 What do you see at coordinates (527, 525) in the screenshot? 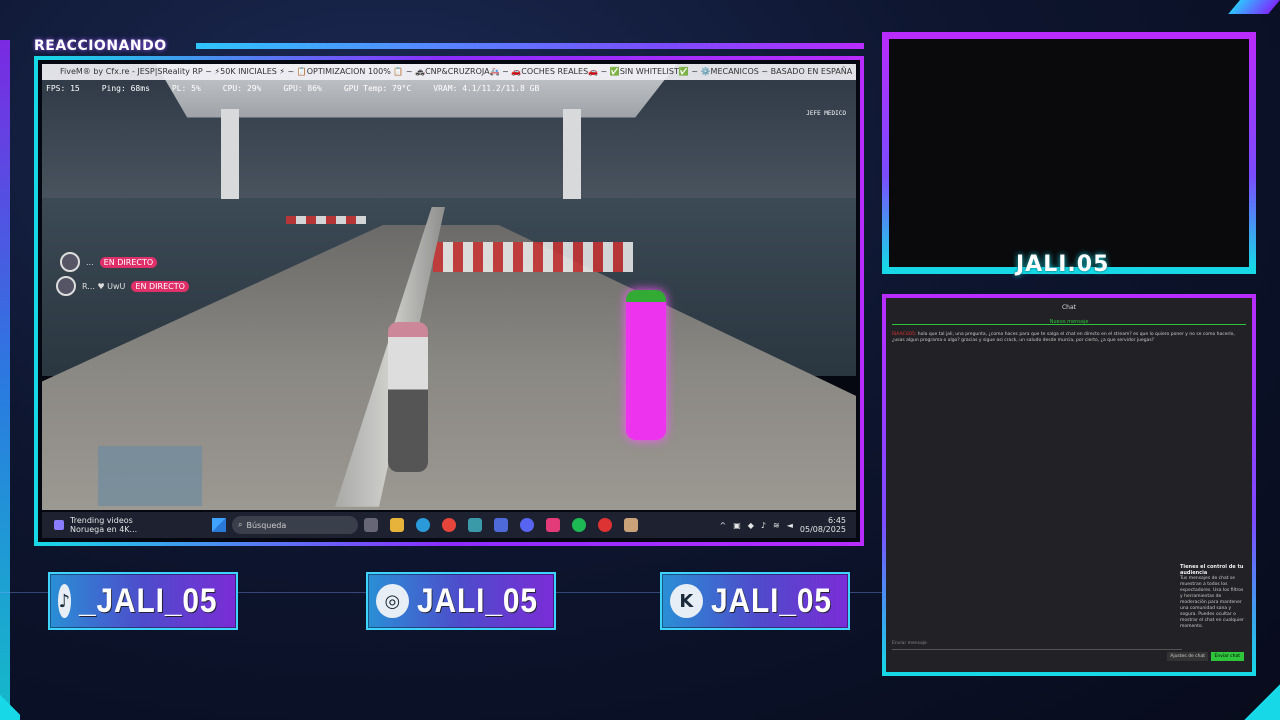
I see `discord-icon` at bounding box center [527, 525].